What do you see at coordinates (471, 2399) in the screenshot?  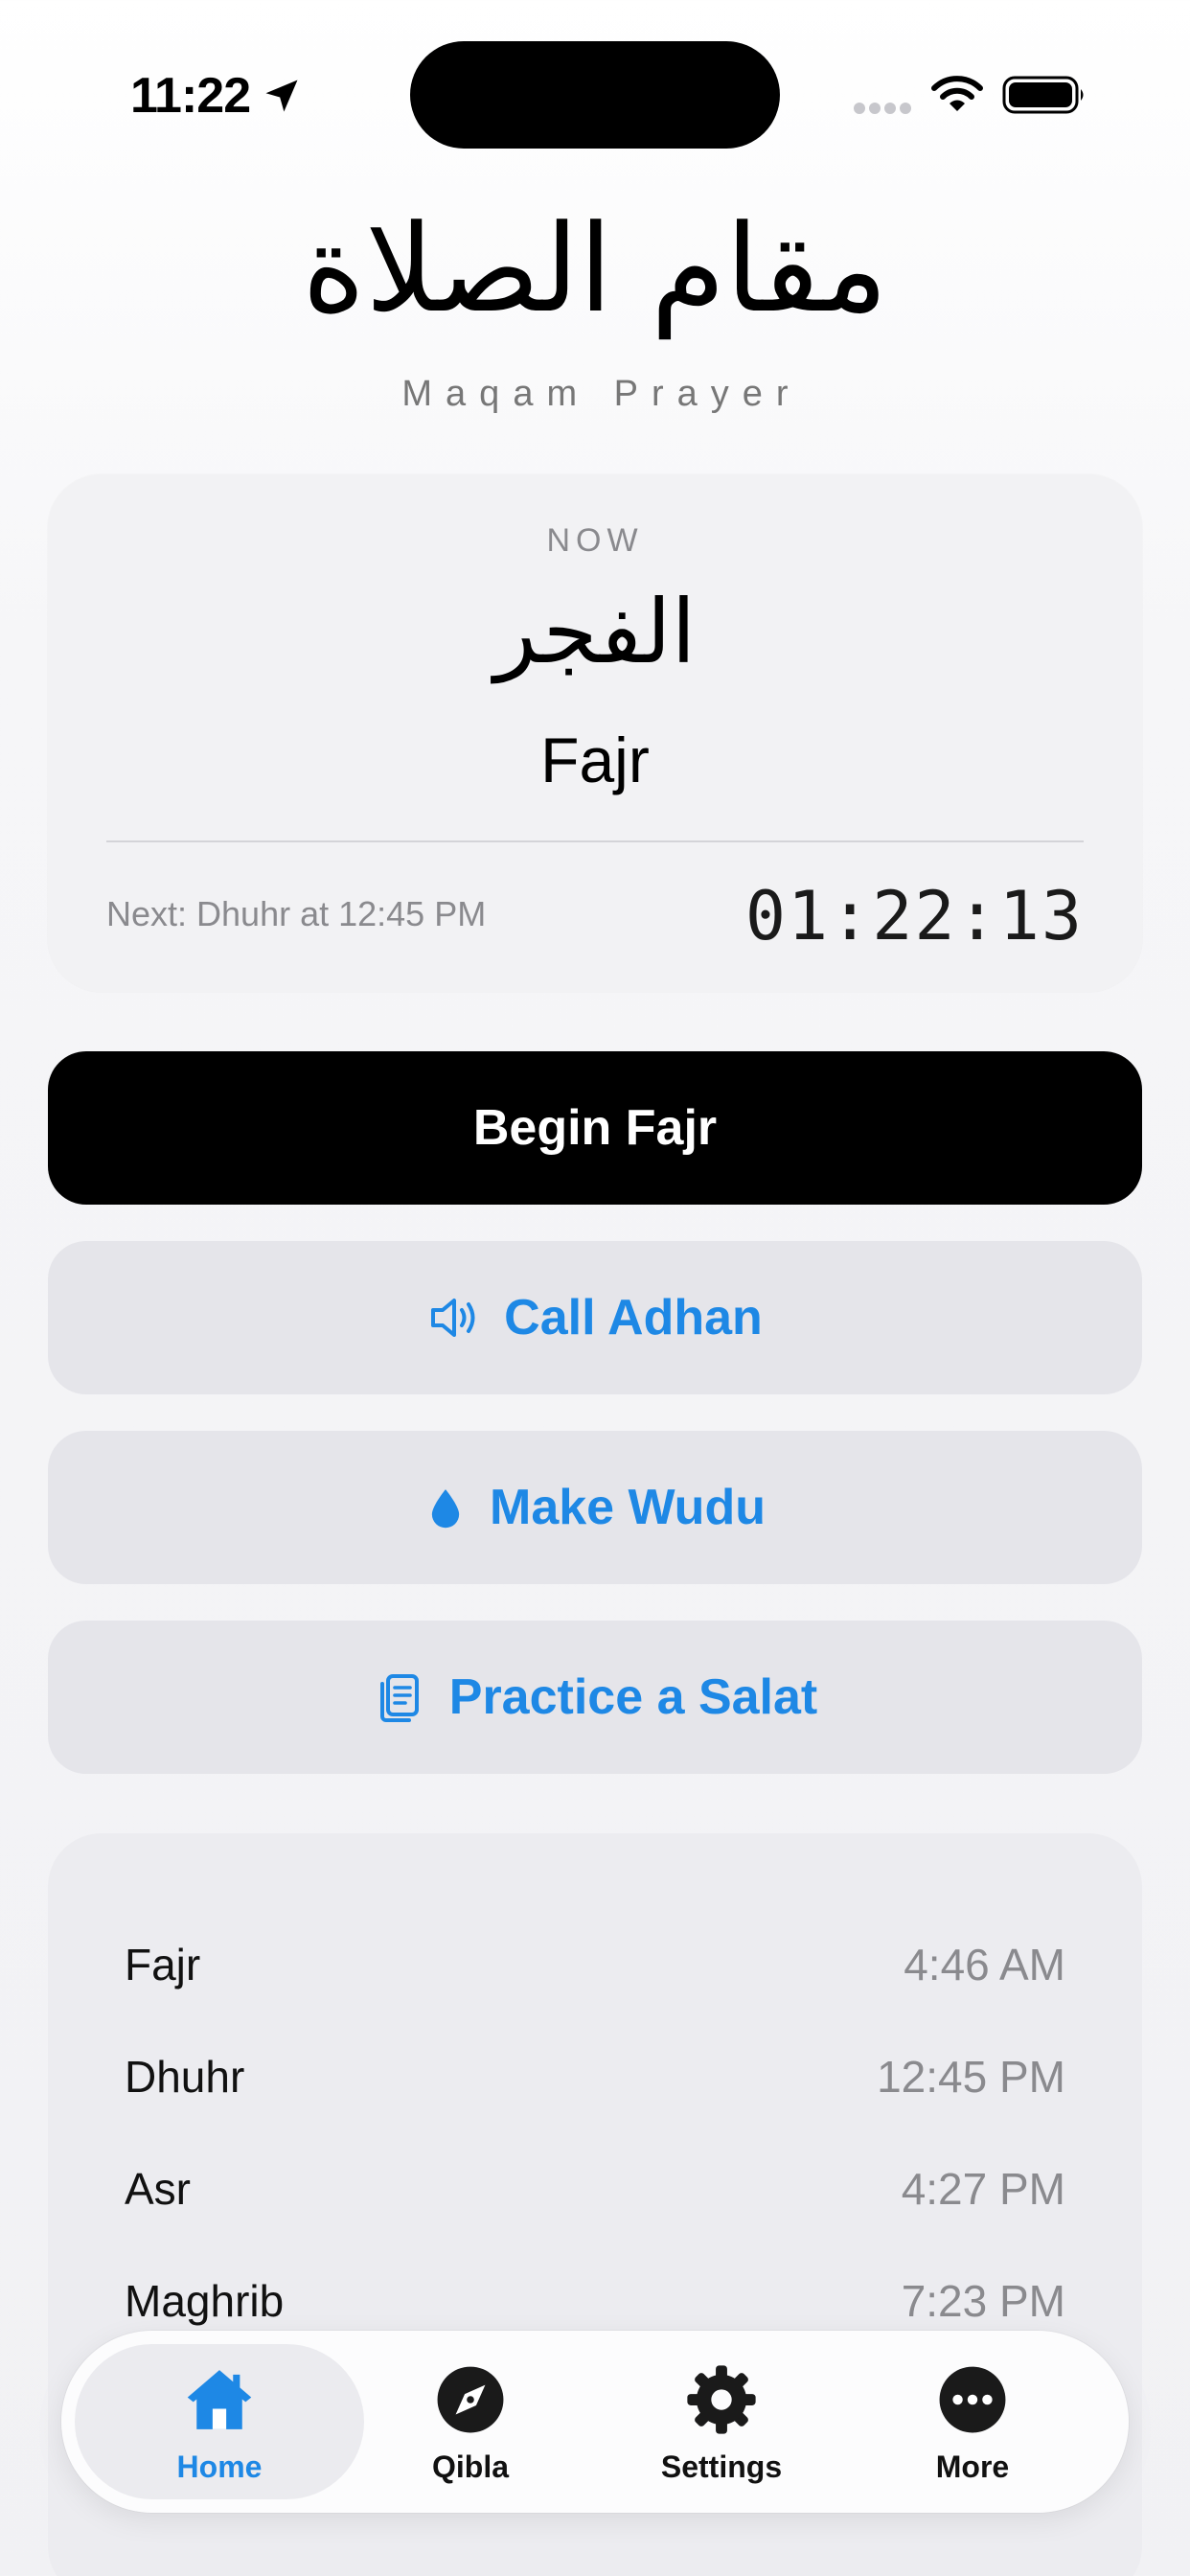 I see `compass-icon` at bounding box center [471, 2399].